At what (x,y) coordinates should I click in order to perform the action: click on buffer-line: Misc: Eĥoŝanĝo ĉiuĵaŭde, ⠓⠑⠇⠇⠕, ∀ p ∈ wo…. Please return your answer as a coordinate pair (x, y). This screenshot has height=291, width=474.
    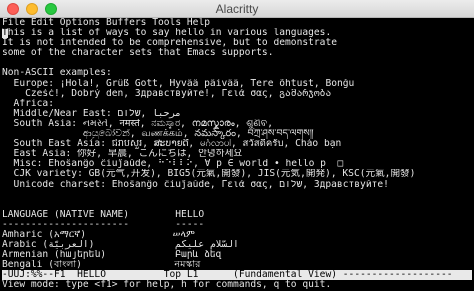
    Looking at the image, I should click on (173, 164).